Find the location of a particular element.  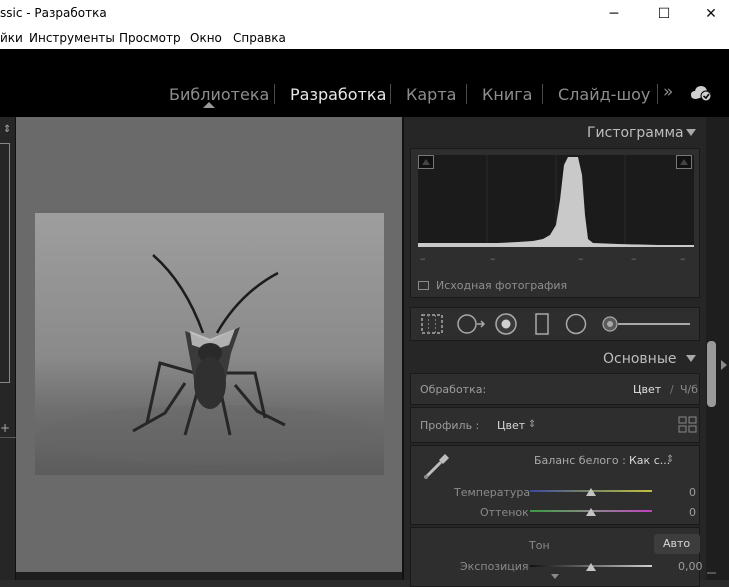

minimize-icon: ─ is located at coordinates (614, 14).